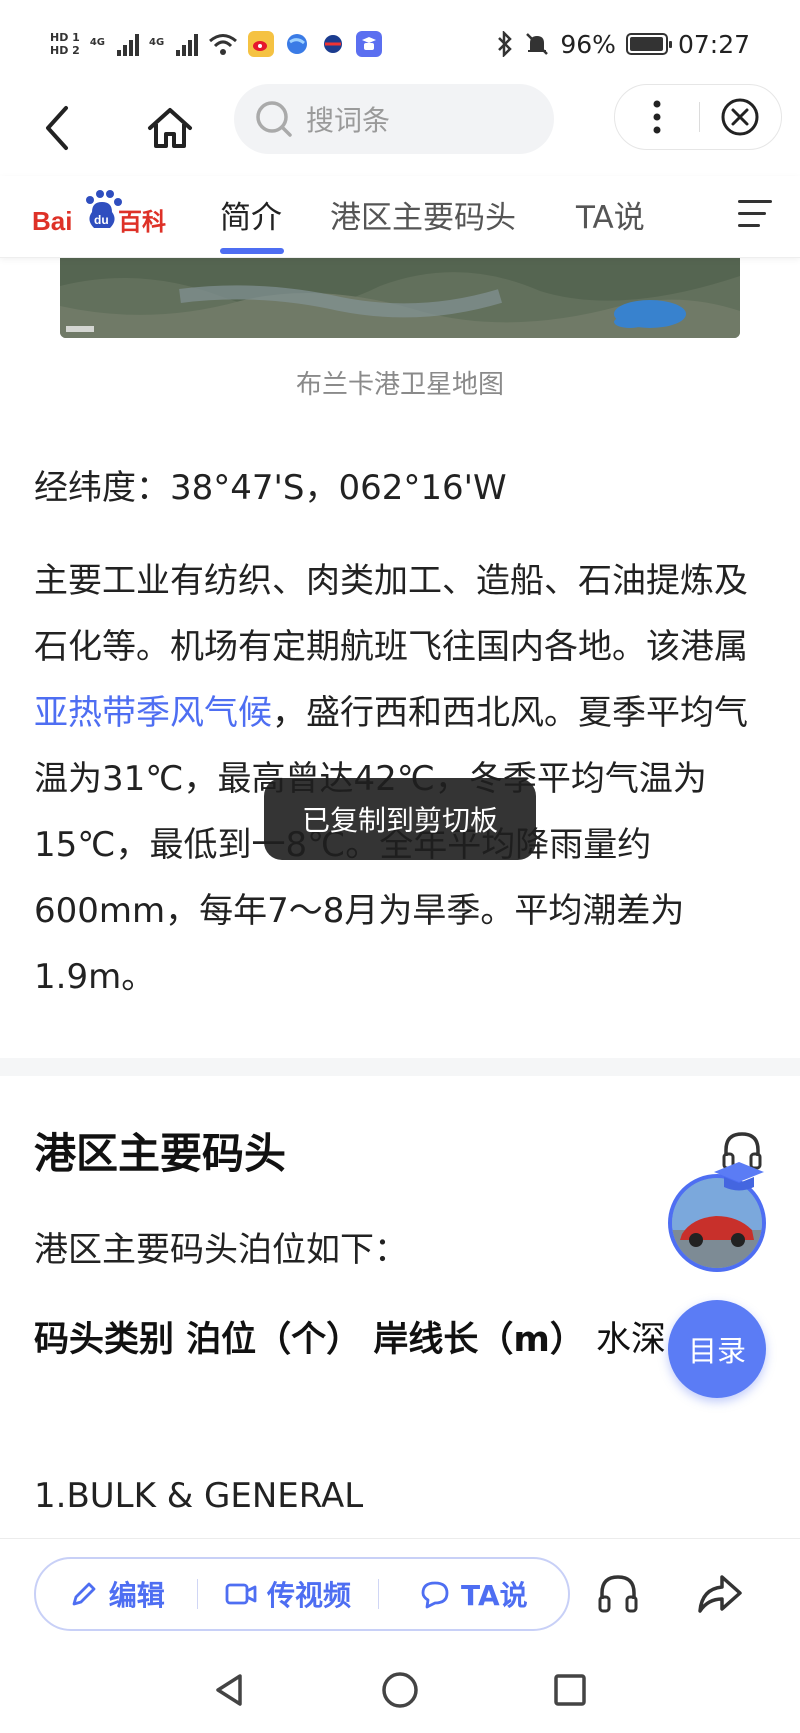 This screenshot has height=1733, width=800. Describe the element at coordinates (570, 1690) in the screenshot. I see `nav-recents-icon` at that location.